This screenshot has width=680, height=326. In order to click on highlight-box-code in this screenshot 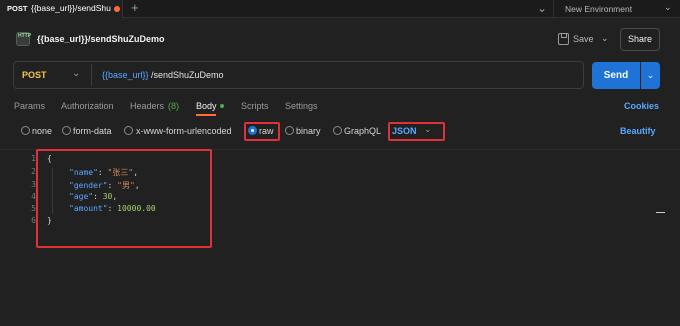, I will do `click(124, 198)`.